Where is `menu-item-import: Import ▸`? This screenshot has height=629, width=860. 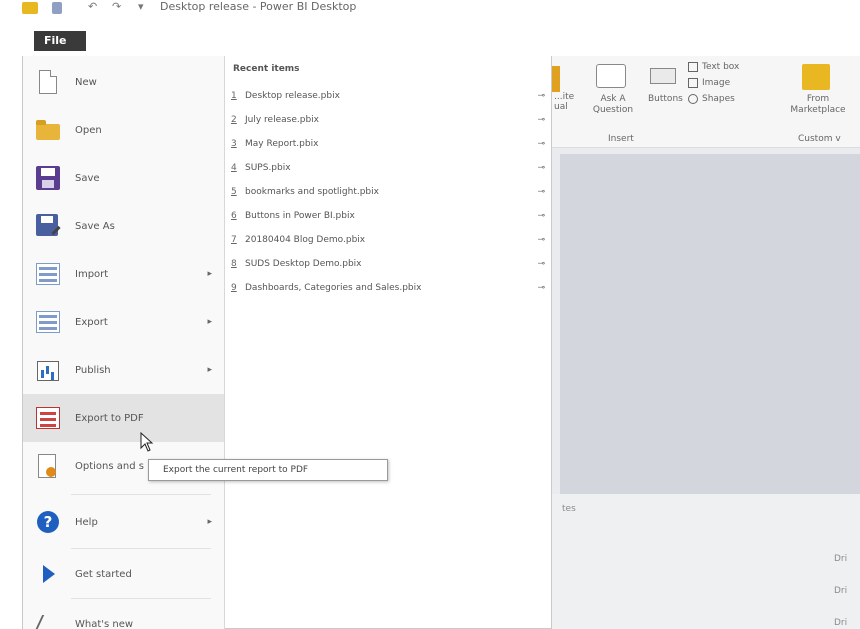
menu-item-import: Import ▸ is located at coordinates (123, 274).